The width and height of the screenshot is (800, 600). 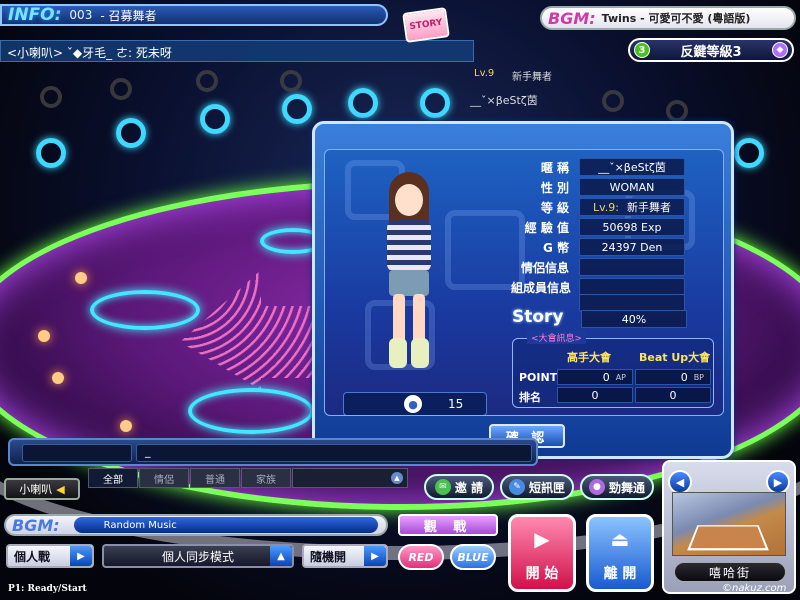 I want to click on chat-target-field, so click(x=77, y=453).